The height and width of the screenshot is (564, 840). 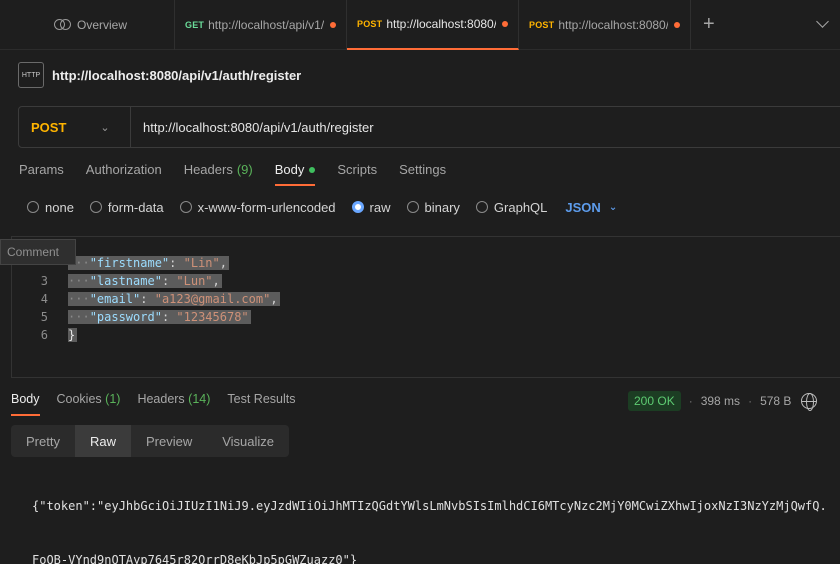 I want to click on tab-body: Body, so click(x=295, y=174).